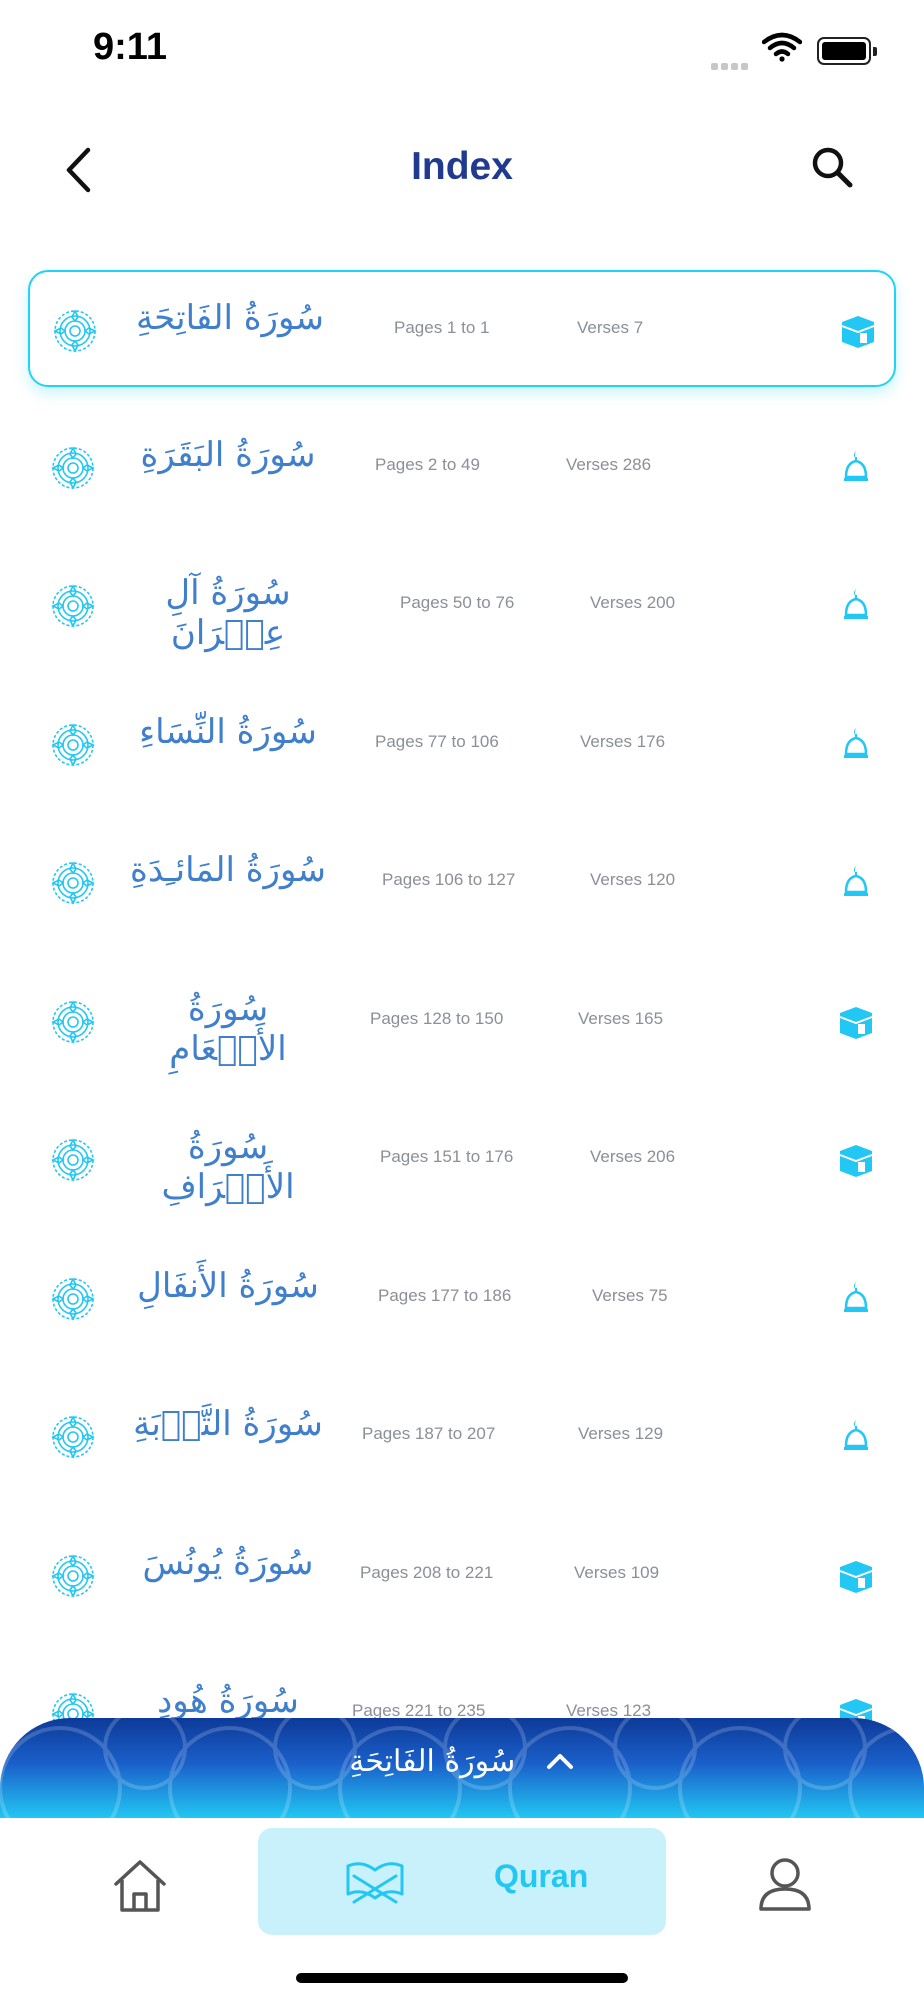 This screenshot has height=2000, width=924. I want to click on wifi-icon, so click(782, 47).